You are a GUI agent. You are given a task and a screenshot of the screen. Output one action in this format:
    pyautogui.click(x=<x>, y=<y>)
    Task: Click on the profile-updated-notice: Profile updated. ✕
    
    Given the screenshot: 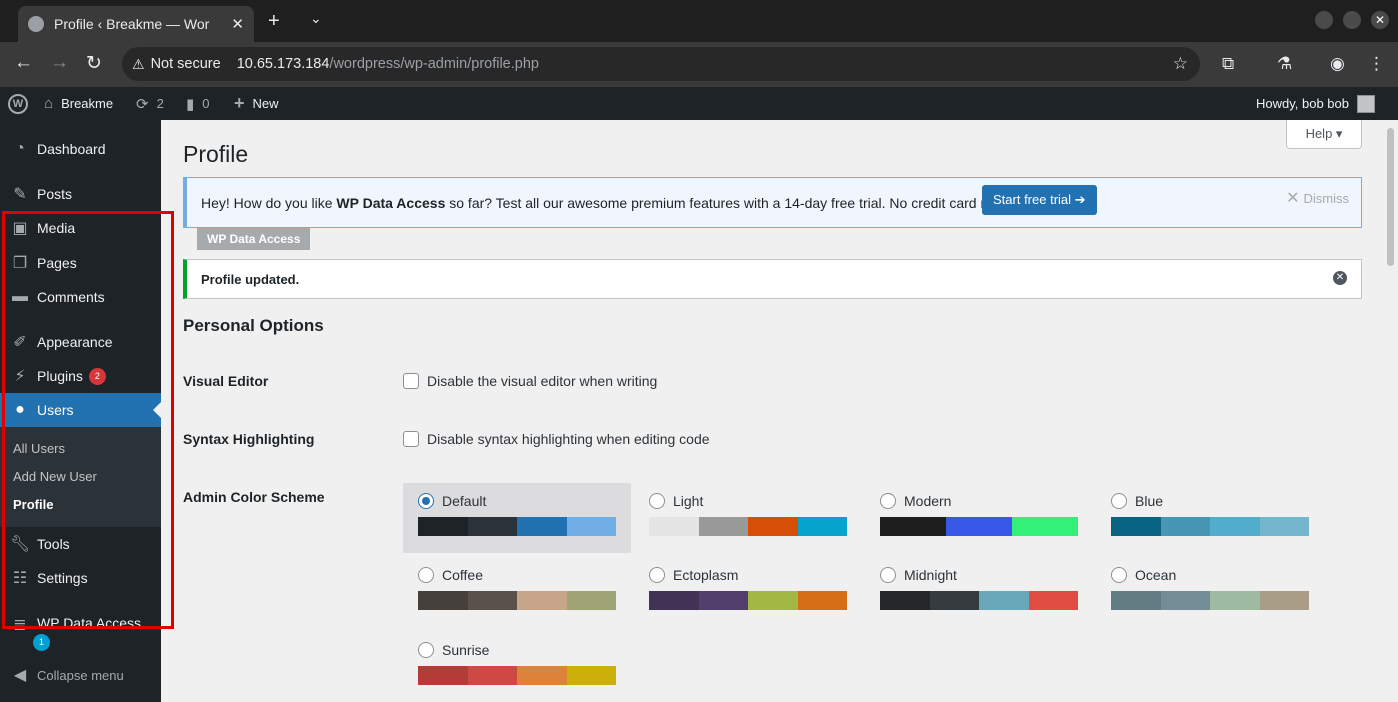 What is the action you would take?
    pyautogui.click(x=772, y=279)
    